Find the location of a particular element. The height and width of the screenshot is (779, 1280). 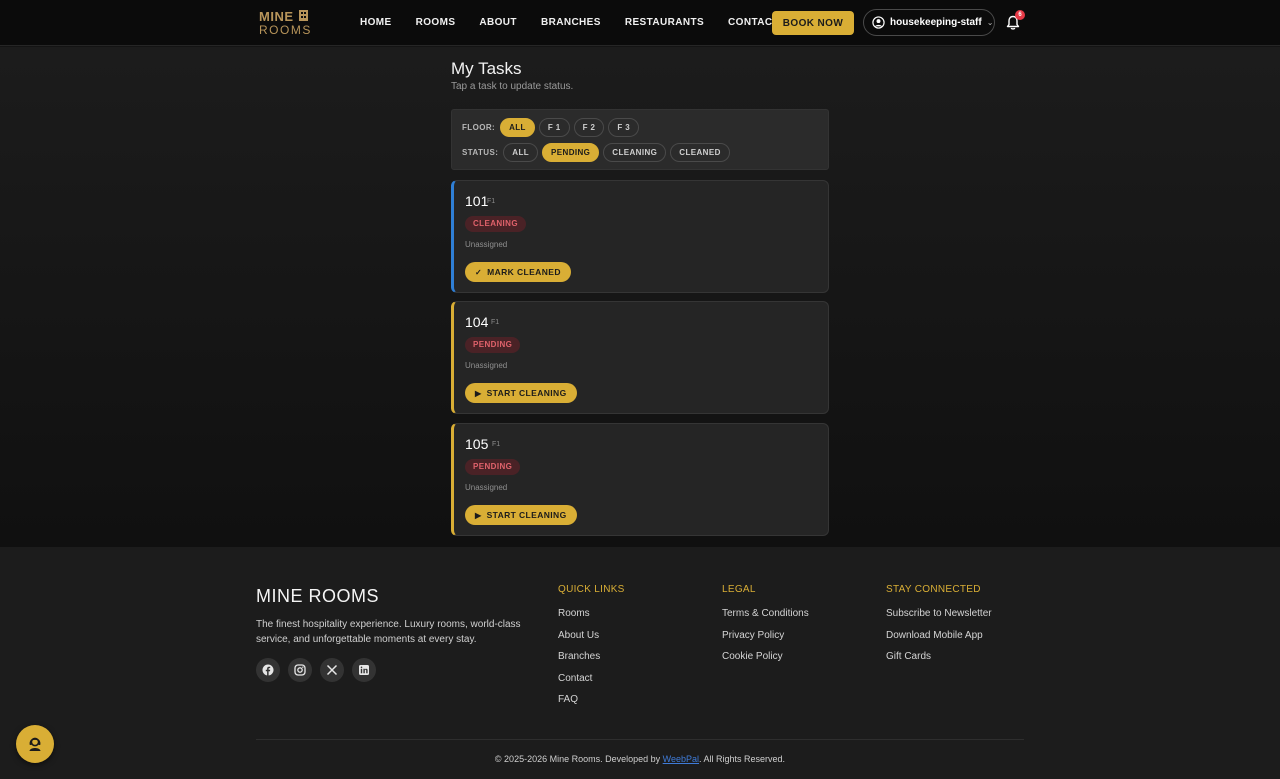

footer-brand: MINE ROOMS is located at coordinates (318, 596).